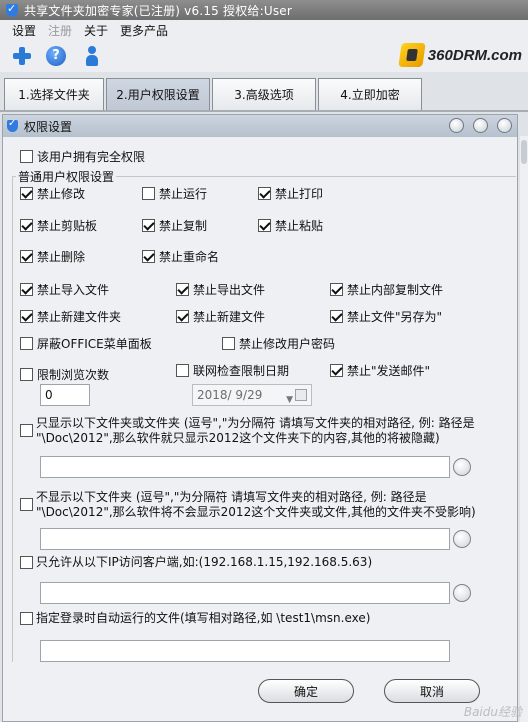 The height and width of the screenshot is (722, 528). I want to click on checkbox-label: 禁止"发送邮件", so click(389, 371).